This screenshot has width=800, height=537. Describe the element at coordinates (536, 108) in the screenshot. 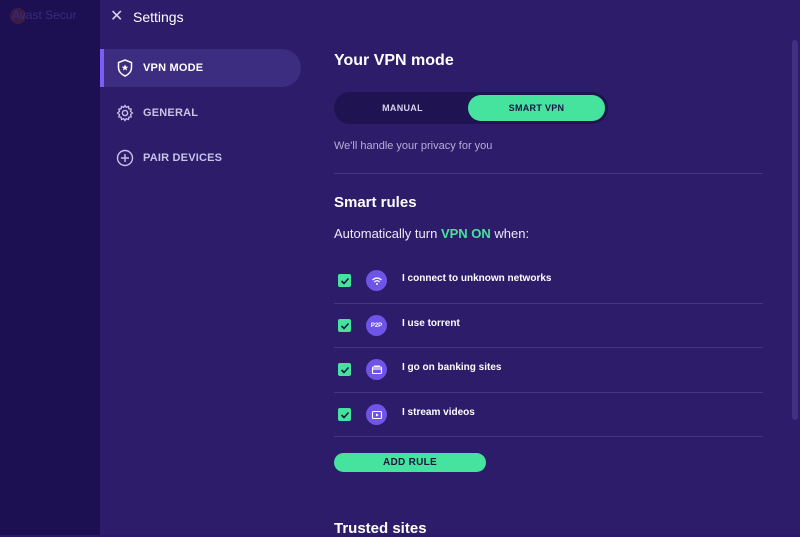

I see `smart-vpn-button: SMART VPN` at that location.